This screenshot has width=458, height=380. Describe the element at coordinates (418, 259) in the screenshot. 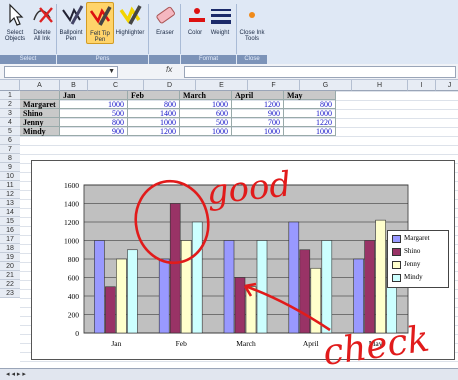

I see `chart-legend: Margaret Shino Jenny Mindy` at that location.